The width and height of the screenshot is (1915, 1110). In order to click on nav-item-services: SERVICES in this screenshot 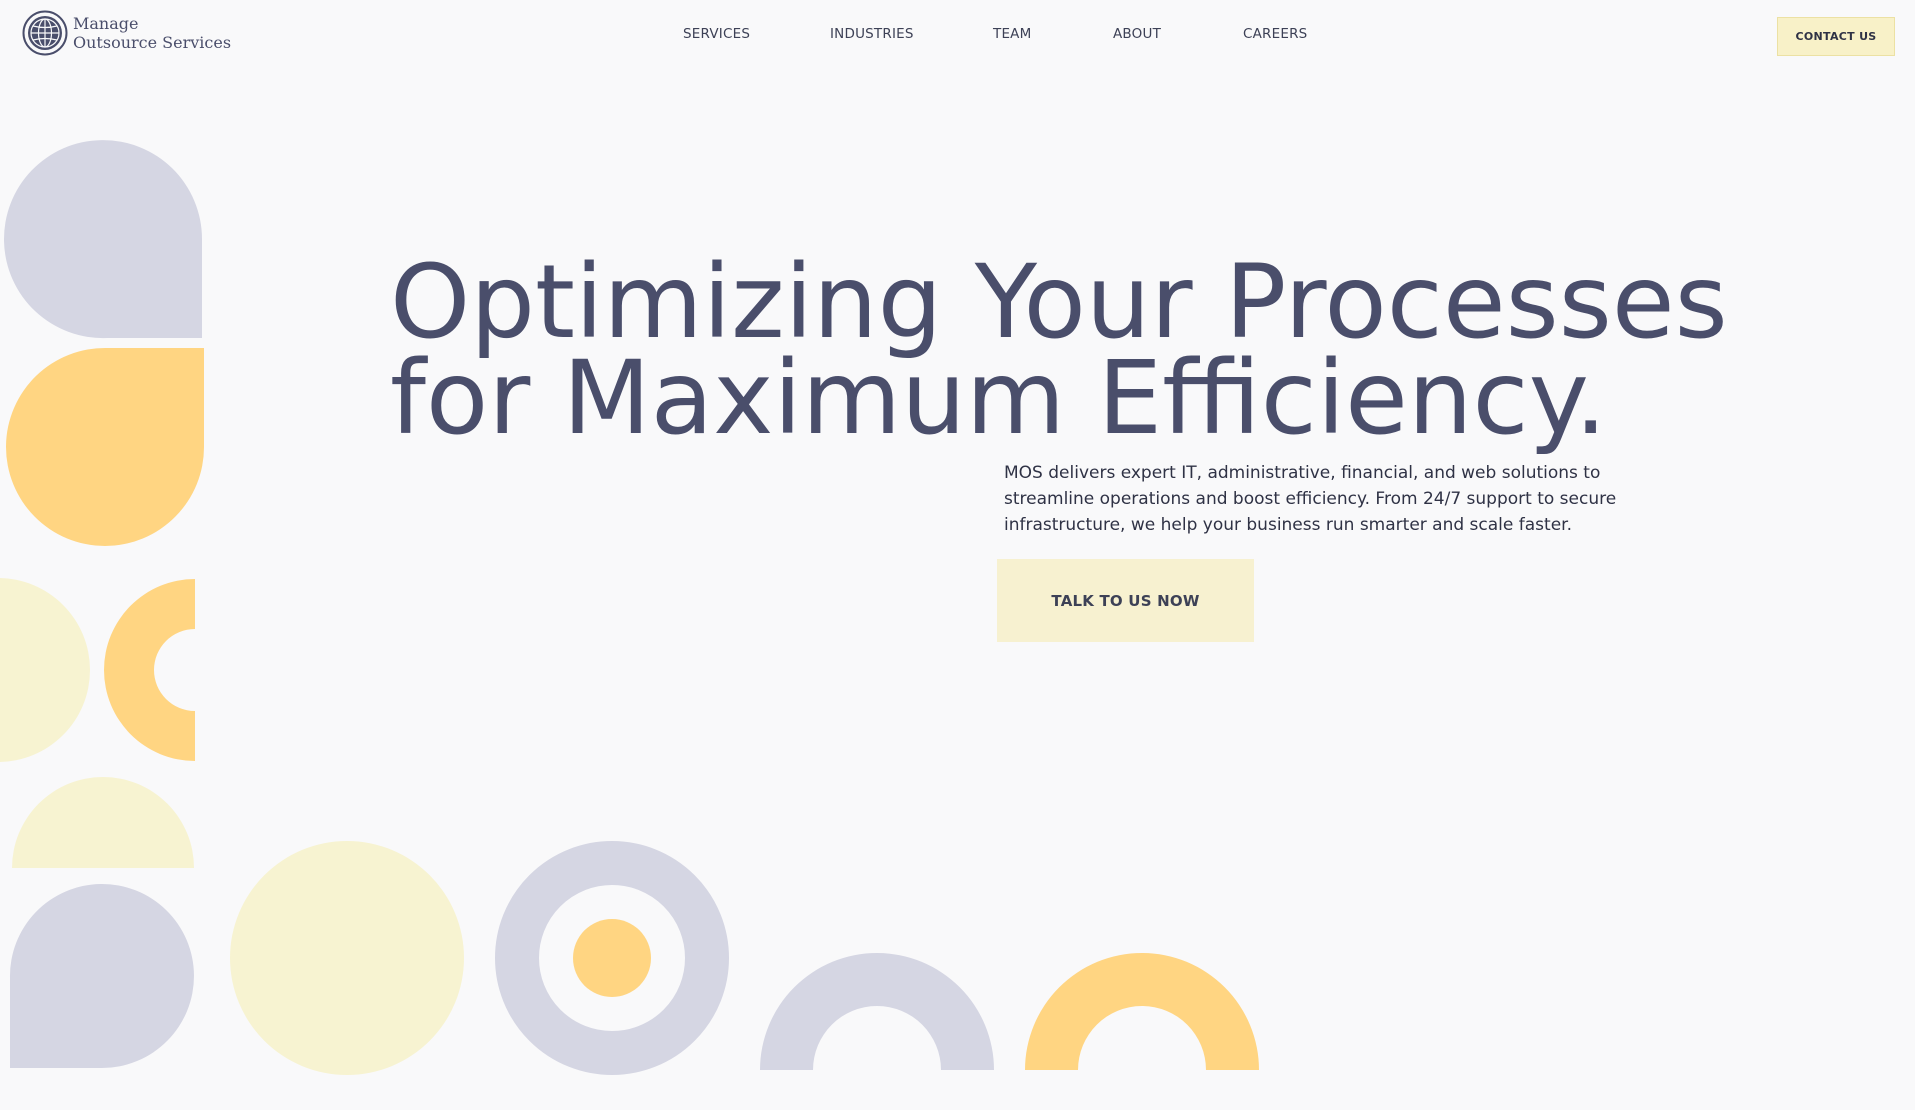, I will do `click(716, 34)`.